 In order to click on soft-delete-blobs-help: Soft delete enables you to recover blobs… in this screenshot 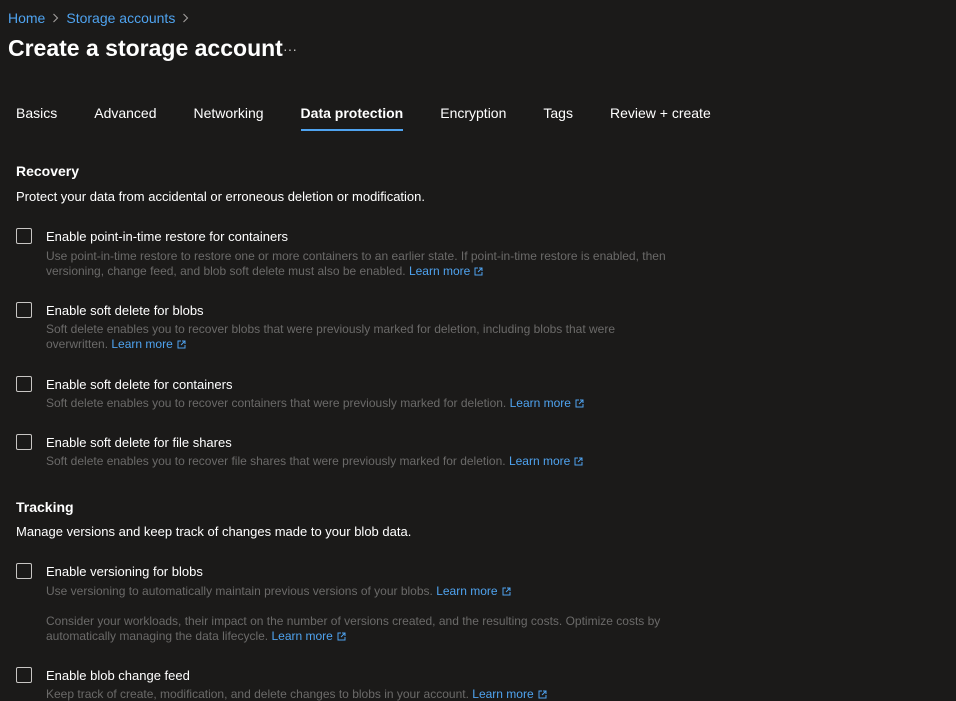, I will do `click(361, 337)`.